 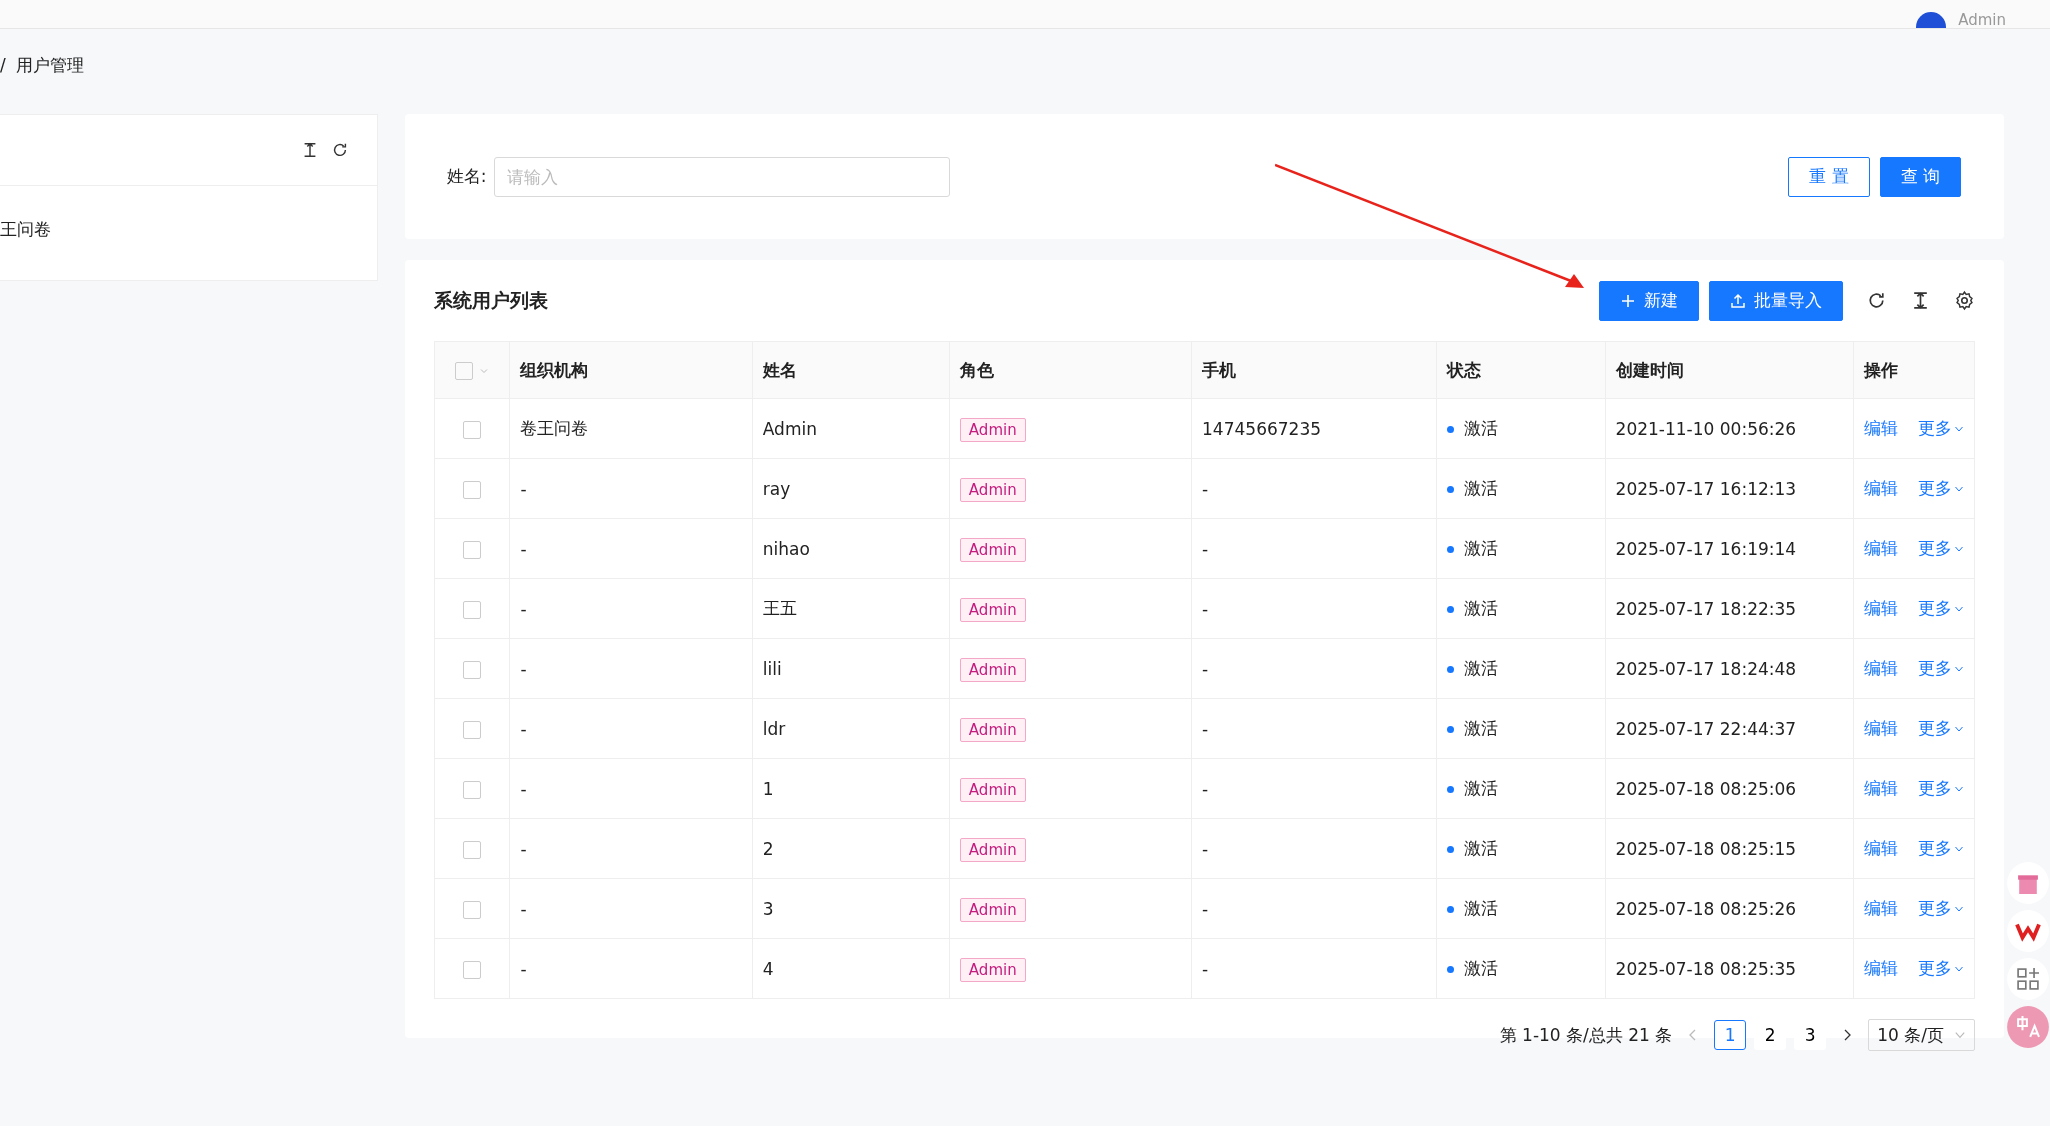 What do you see at coordinates (1706, 728) in the screenshot?
I see `table-cell: 2025-07-17 22:44:37` at bounding box center [1706, 728].